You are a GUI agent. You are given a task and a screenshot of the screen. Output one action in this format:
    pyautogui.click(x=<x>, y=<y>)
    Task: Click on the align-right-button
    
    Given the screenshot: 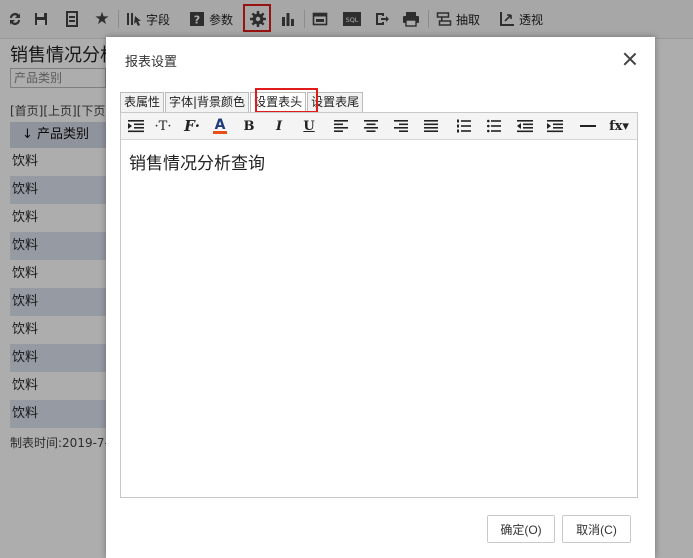 What is the action you would take?
    pyautogui.click(x=401, y=126)
    